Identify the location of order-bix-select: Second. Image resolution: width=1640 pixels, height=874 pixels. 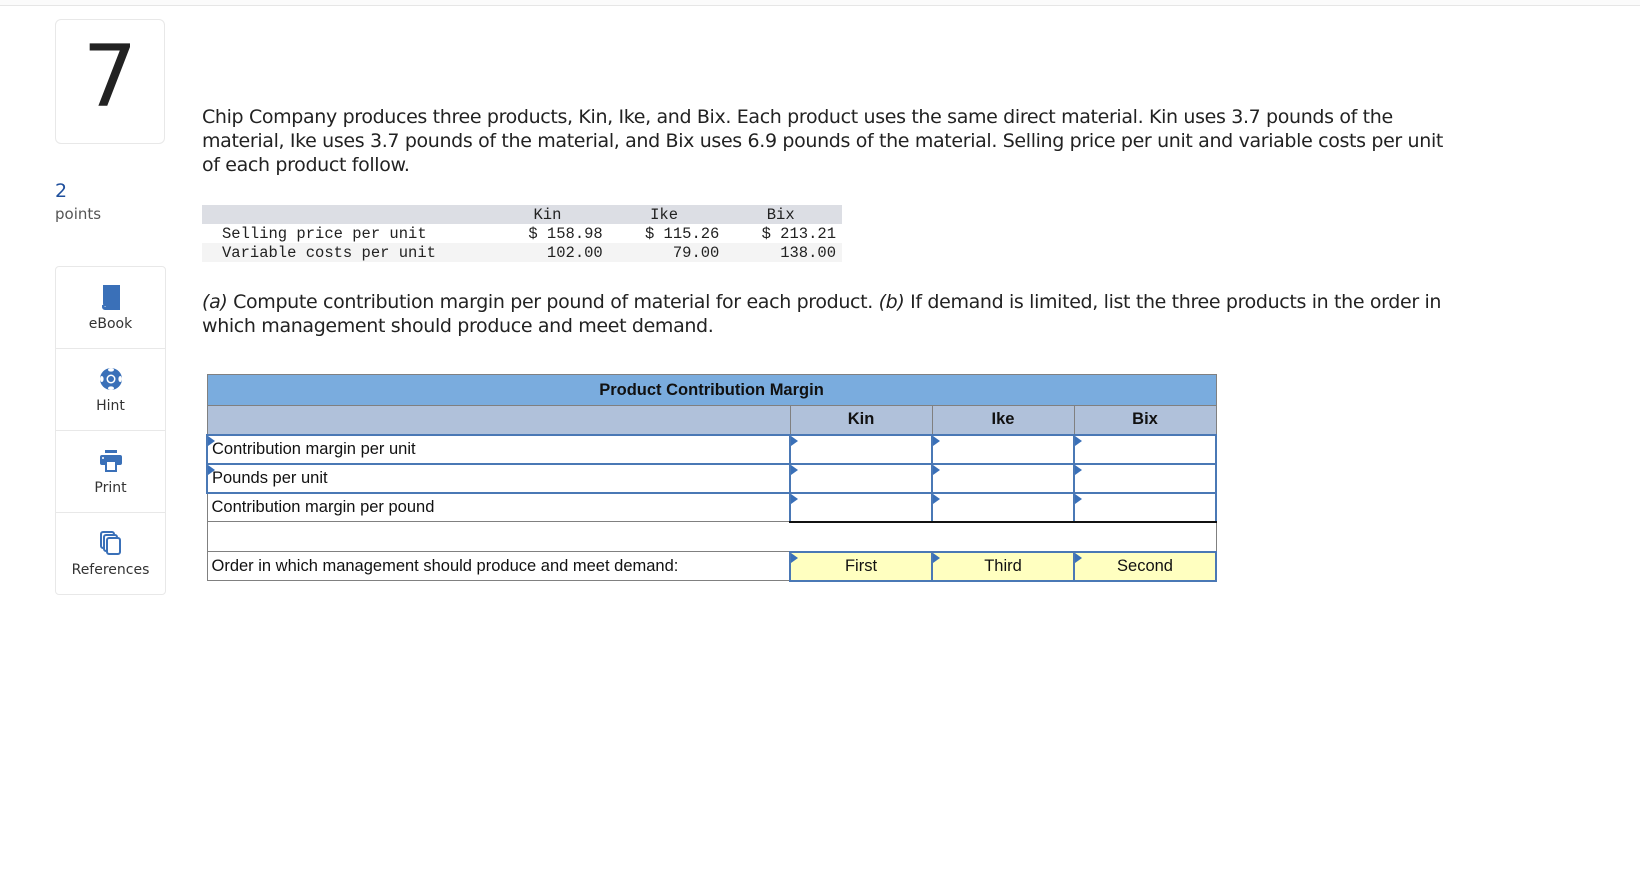
(1145, 566).